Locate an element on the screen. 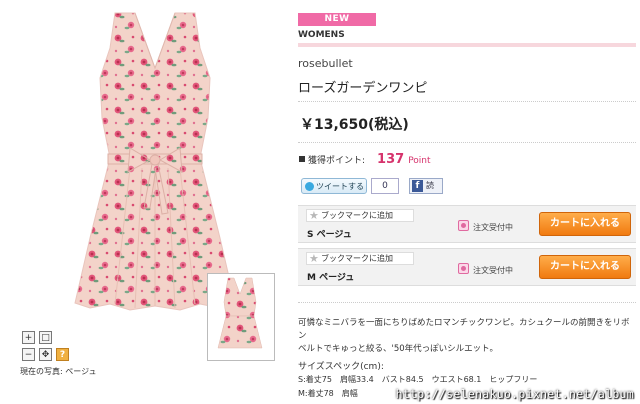  product-title: ローズガーデンワンピ is located at coordinates (363, 88).